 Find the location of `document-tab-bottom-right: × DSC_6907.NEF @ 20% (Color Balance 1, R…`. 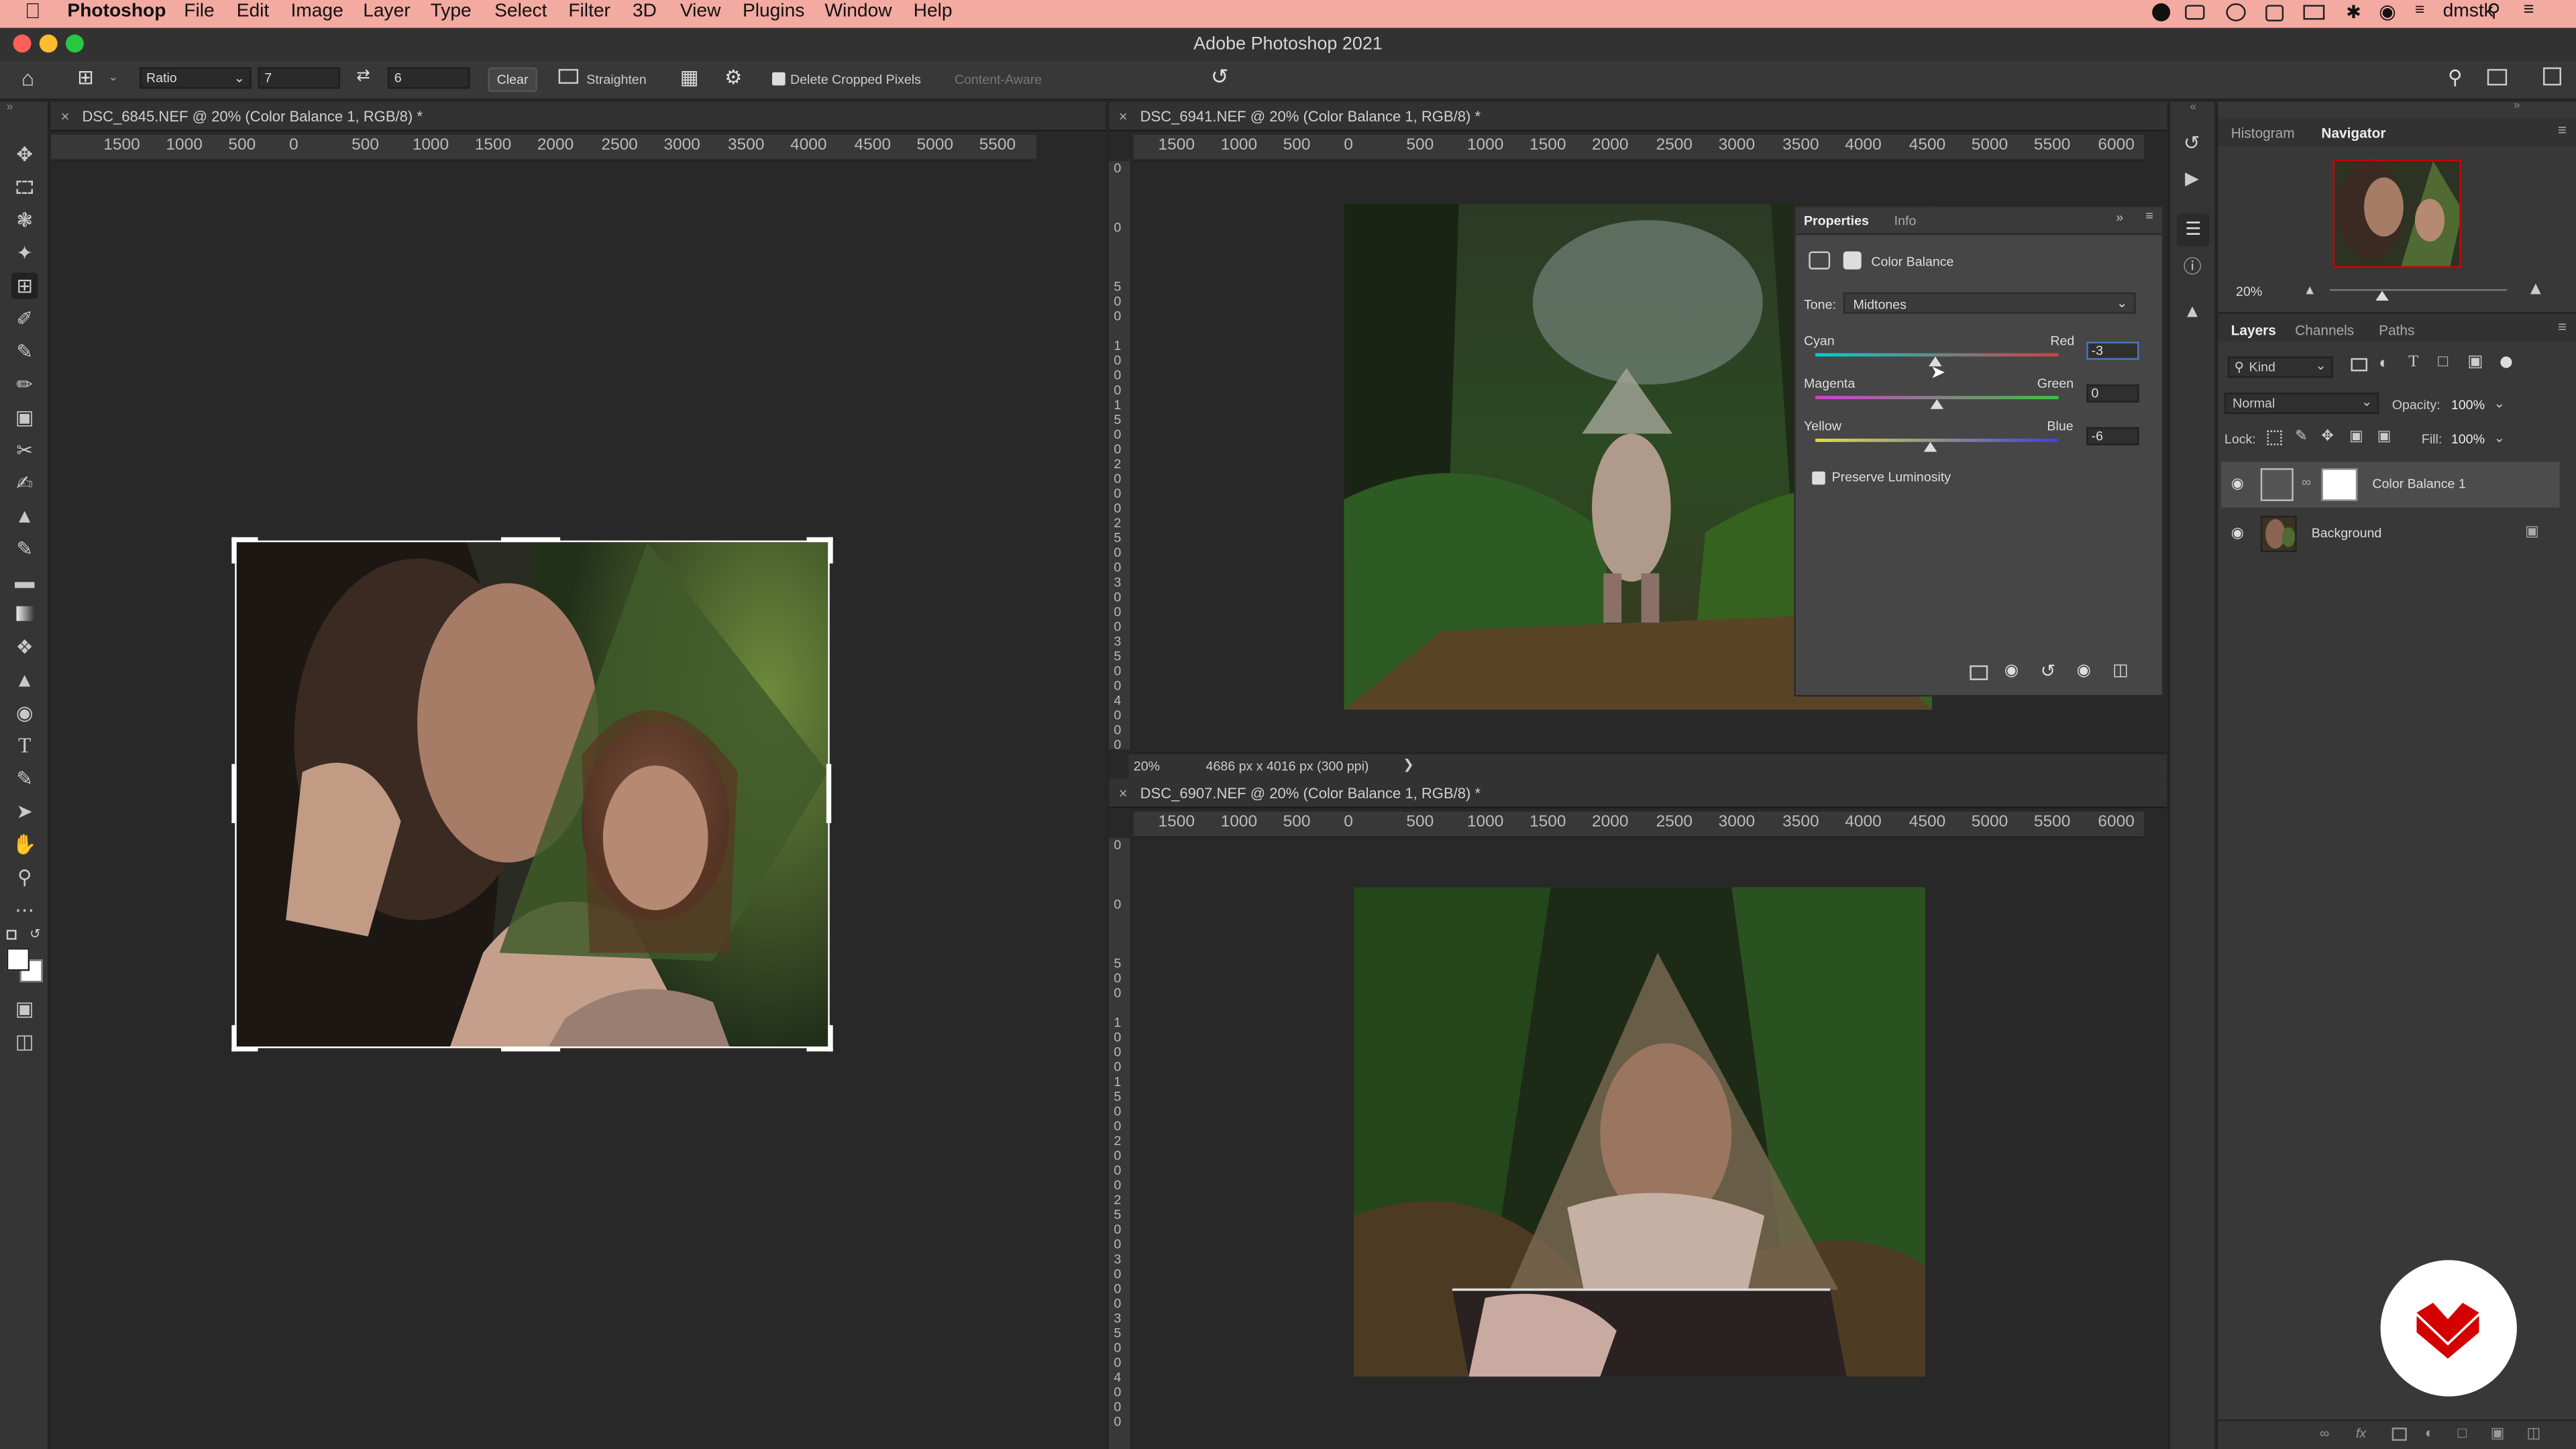

document-tab-bottom-right: × DSC_6907.NEF @ 20% (Color Balance 1, R… is located at coordinates (1638, 793).